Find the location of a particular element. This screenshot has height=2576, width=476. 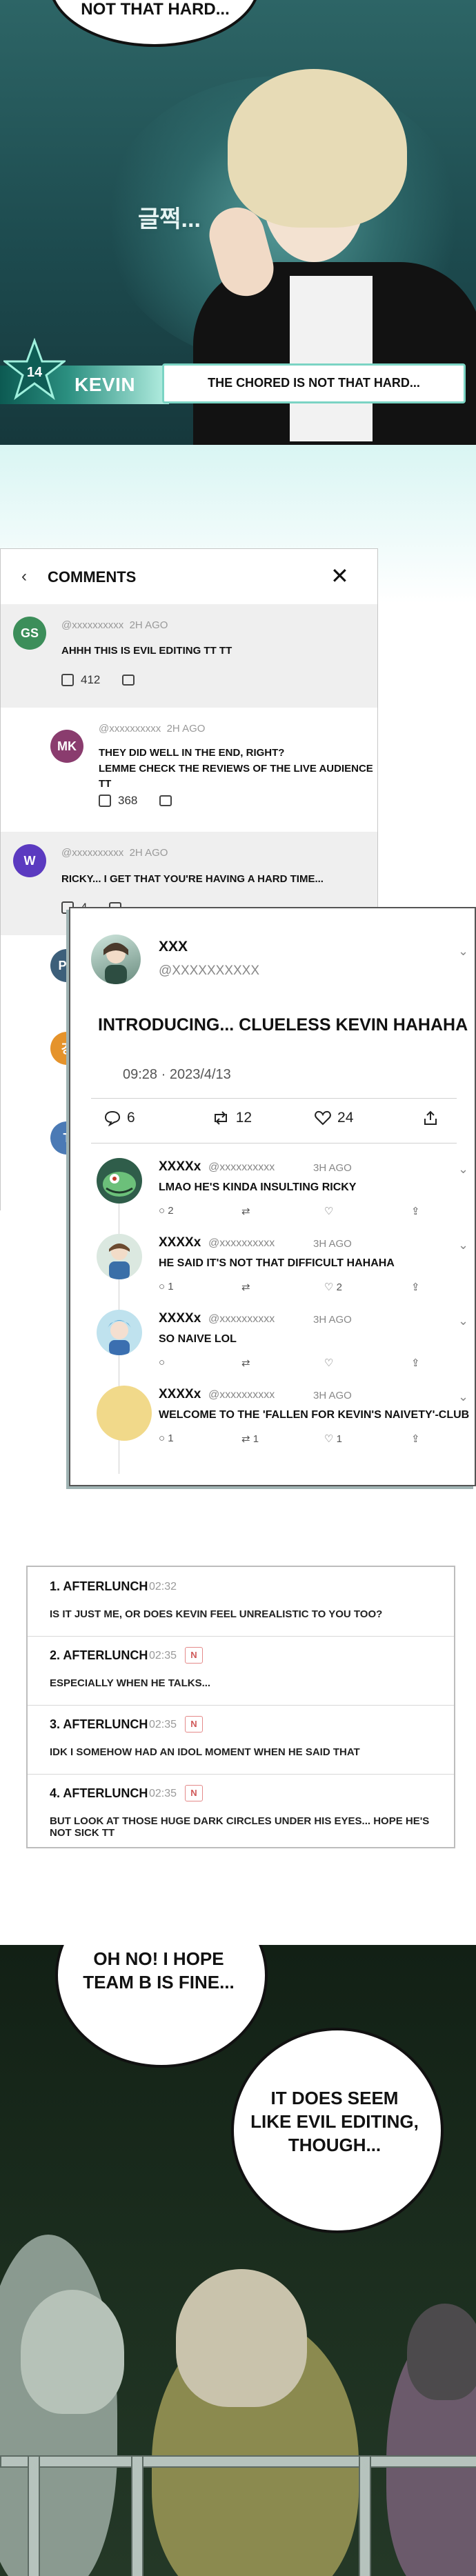

creature-avatar-icon is located at coordinates (119, 1184).